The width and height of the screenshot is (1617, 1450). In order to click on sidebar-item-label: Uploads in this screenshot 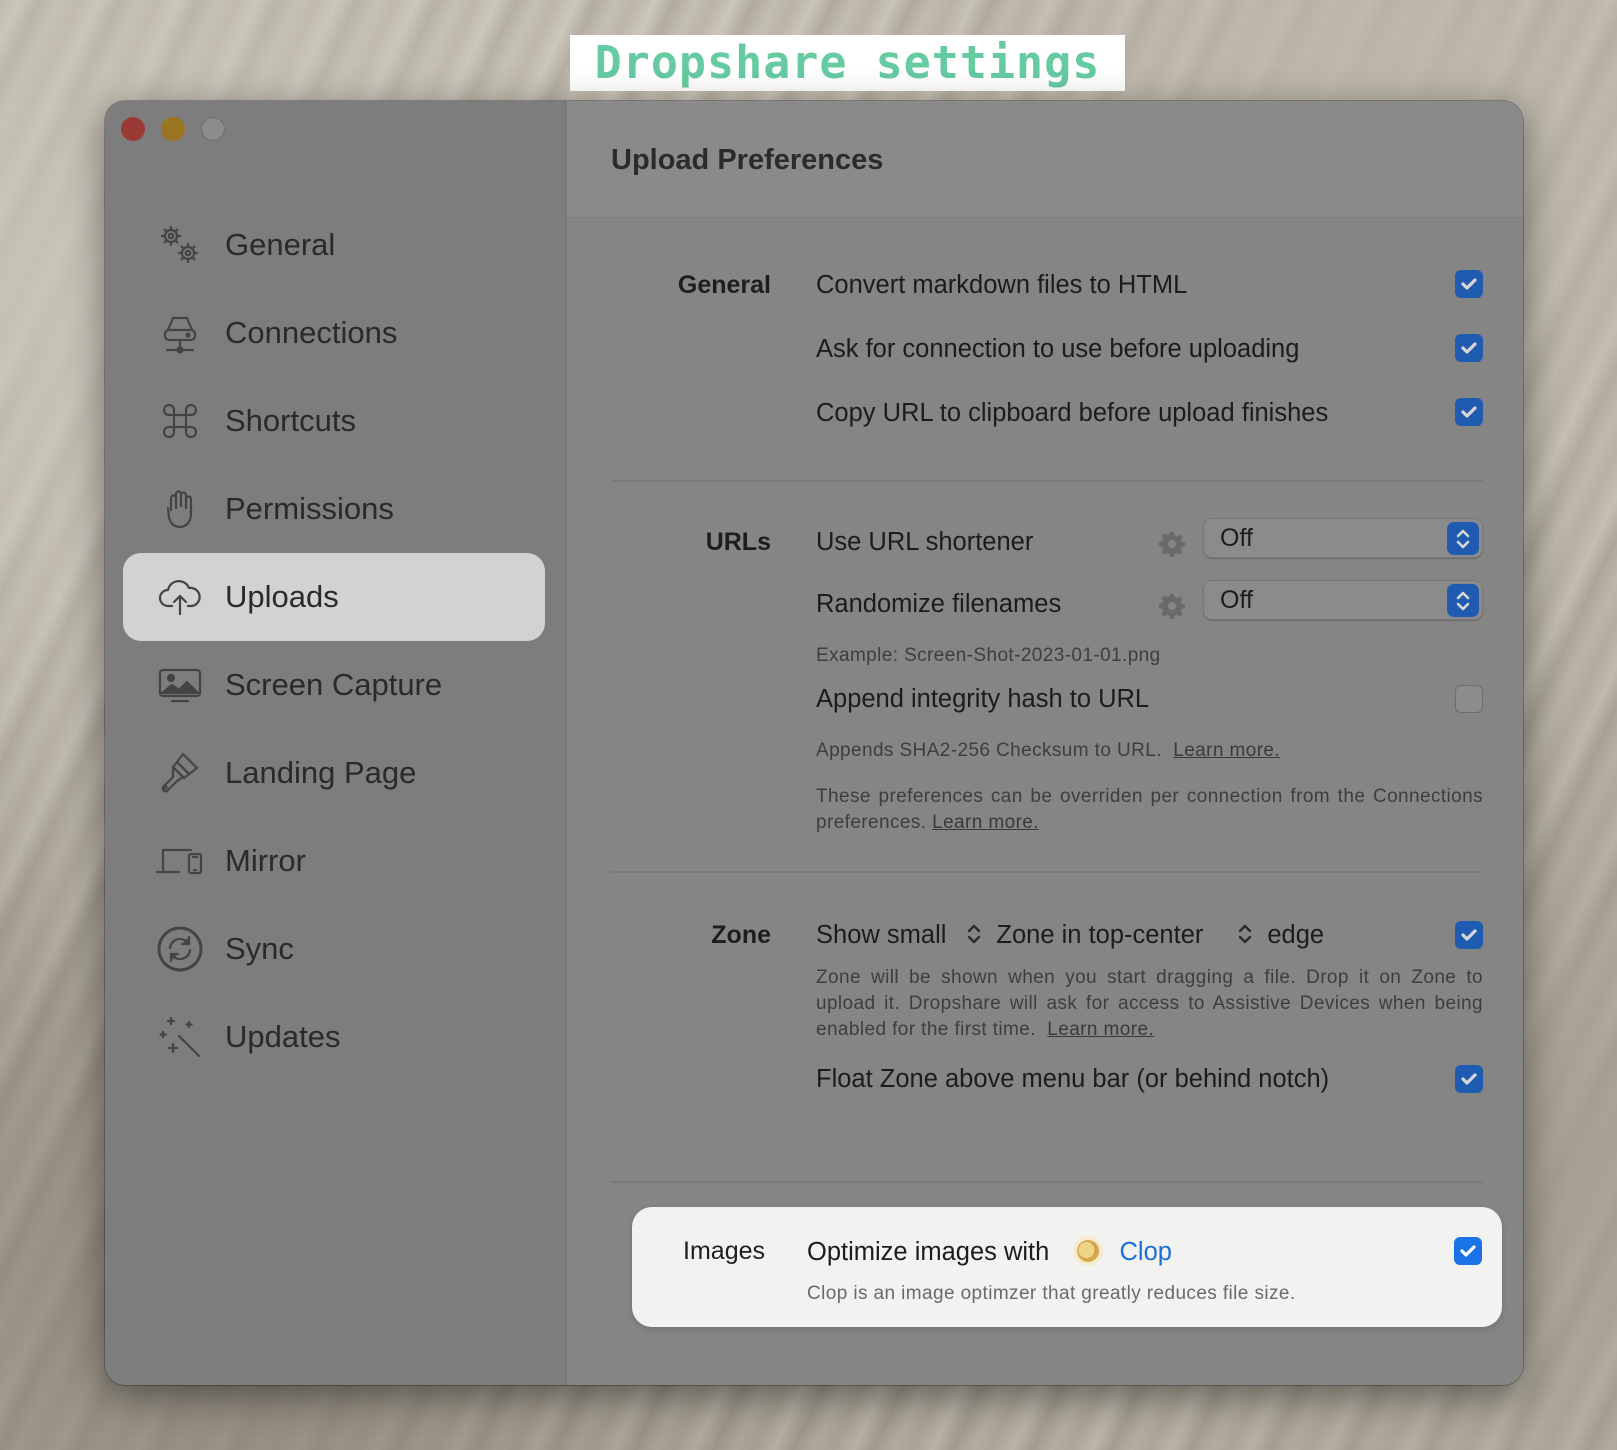, I will do `click(282, 596)`.